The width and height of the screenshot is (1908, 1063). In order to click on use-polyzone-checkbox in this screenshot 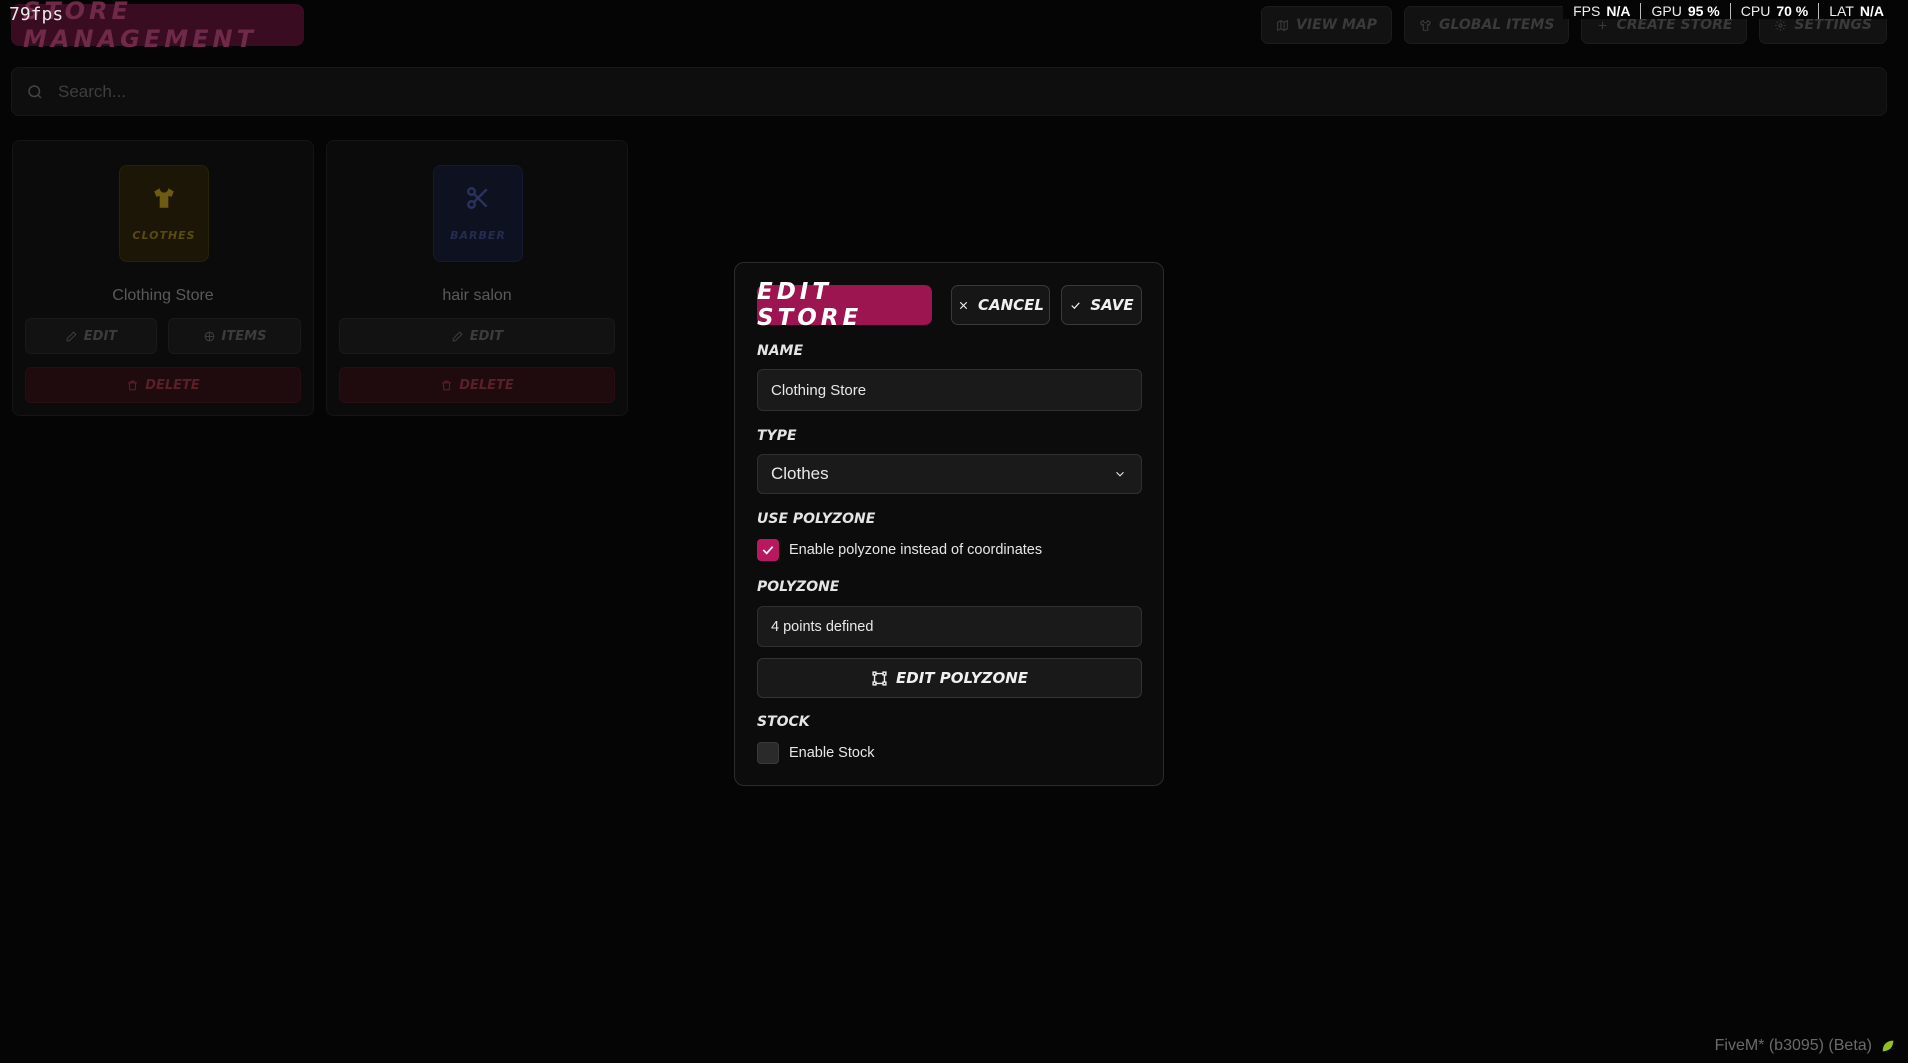, I will do `click(768, 550)`.